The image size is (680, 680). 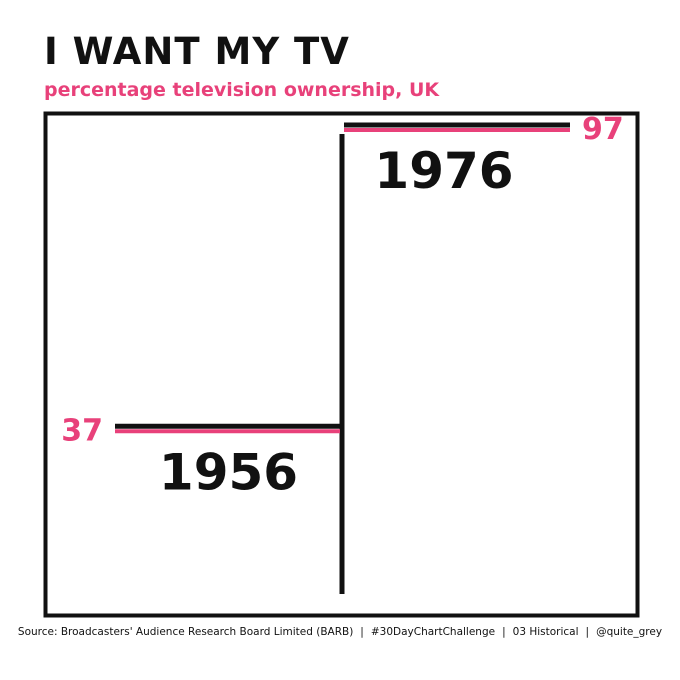 What do you see at coordinates (629, 632) in the screenshot?
I see `footer-handle: @quite_grey` at bounding box center [629, 632].